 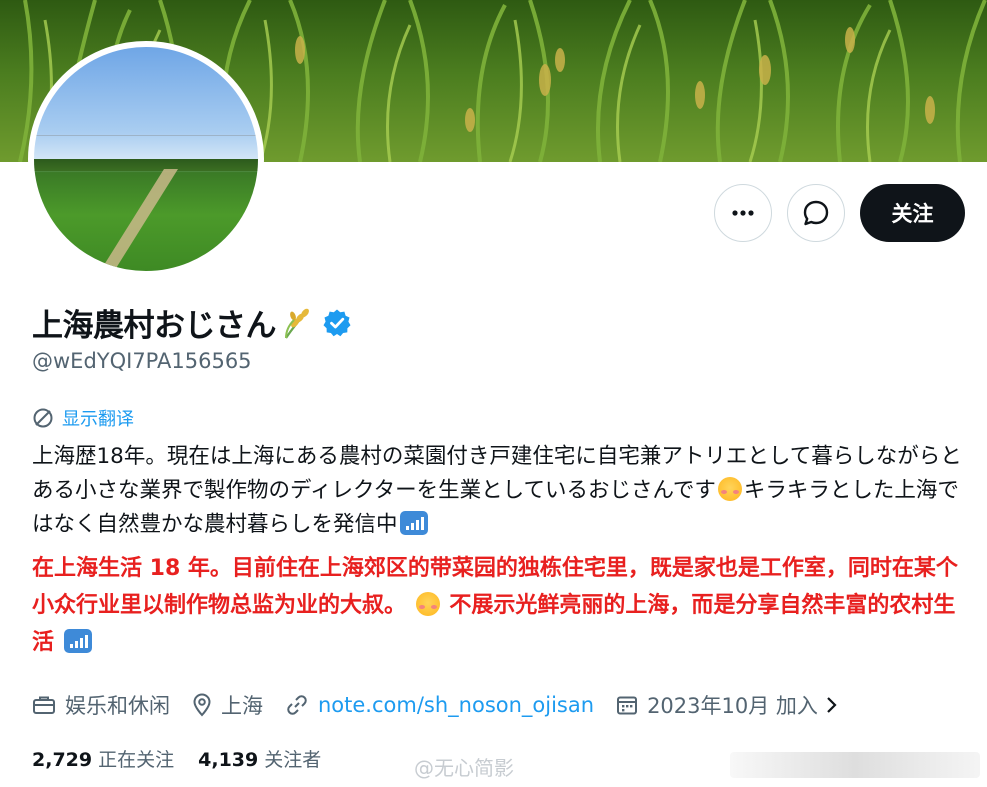 What do you see at coordinates (202, 705) in the screenshot?
I see `location-pin-icon` at bounding box center [202, 705].